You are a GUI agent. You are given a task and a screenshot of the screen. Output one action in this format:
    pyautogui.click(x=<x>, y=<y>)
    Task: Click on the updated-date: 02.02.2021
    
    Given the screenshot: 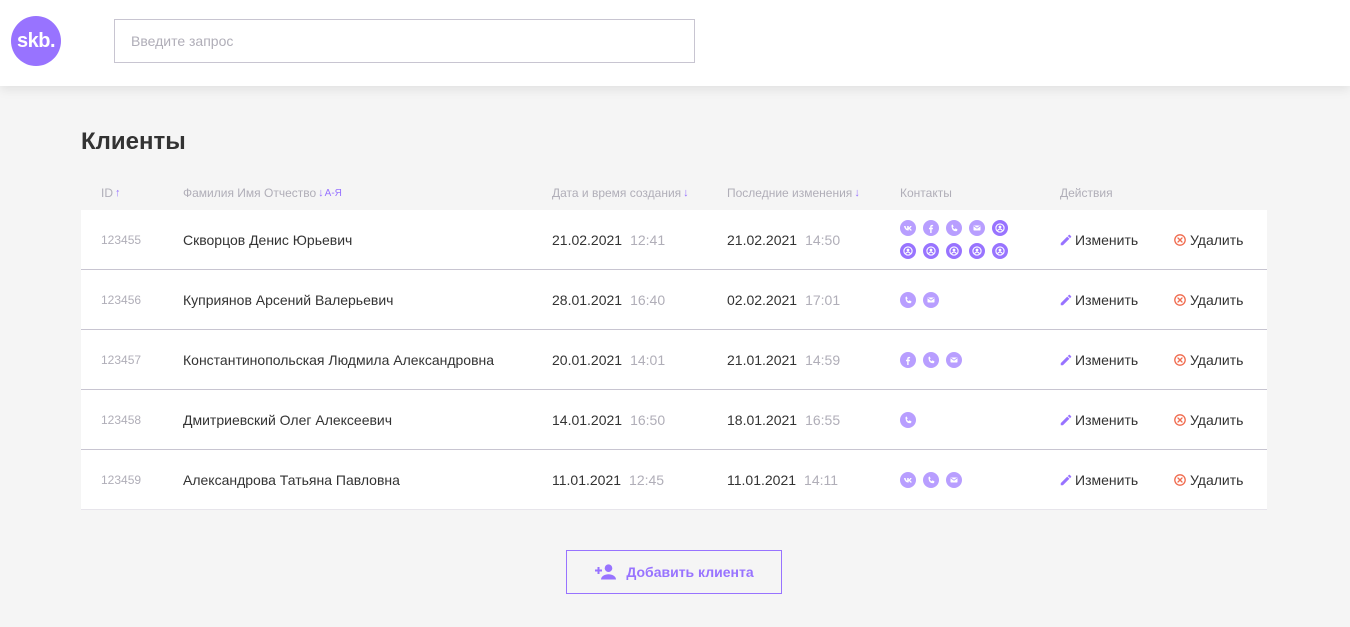 What is the action you would take?
    pyautogui.click(x=762, y=299)
    